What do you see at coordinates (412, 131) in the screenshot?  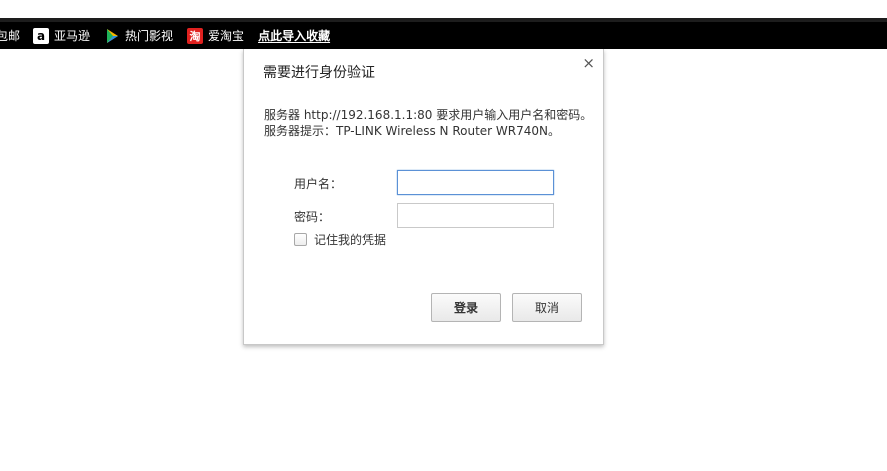 I see `server-hint-message: 服务器提示：TP-LINK Wireless N Router WR740N。` at bounding box center [412, 131].